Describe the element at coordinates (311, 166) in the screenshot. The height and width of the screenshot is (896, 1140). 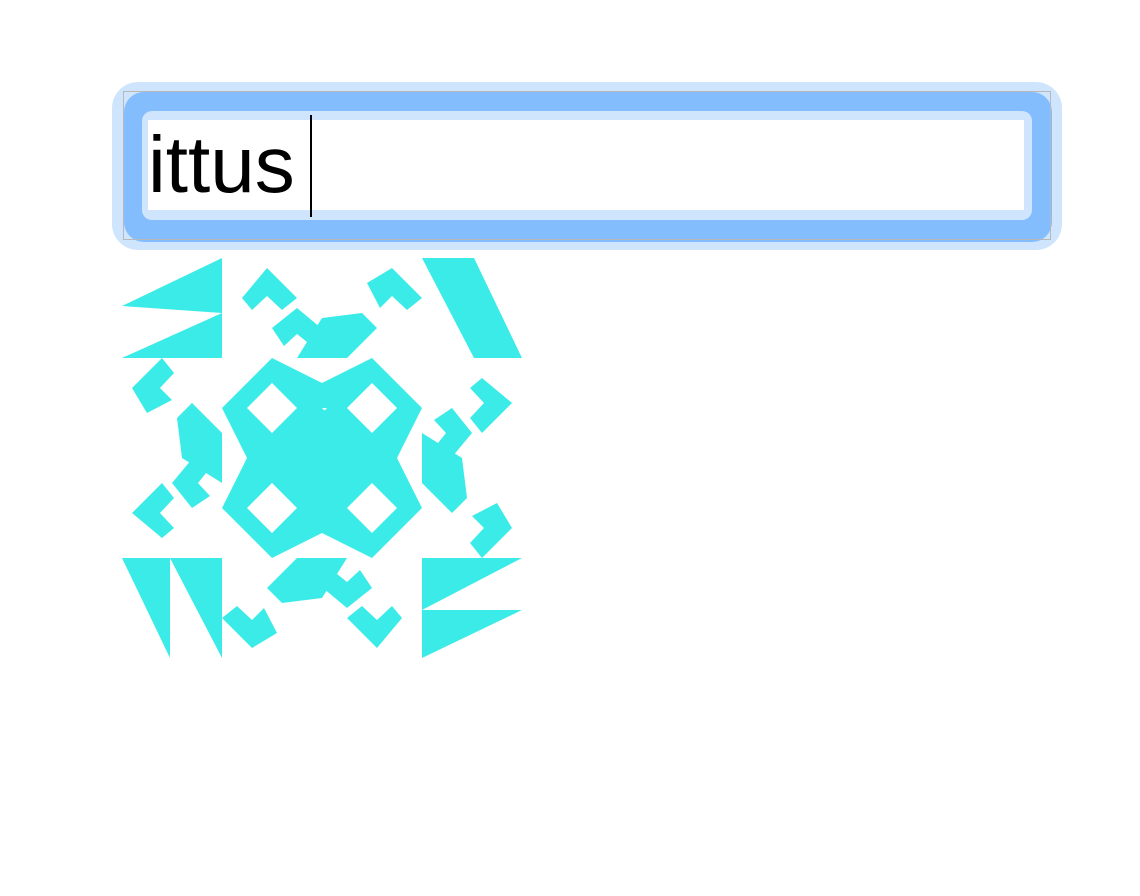
I see `text-caret` at that location.